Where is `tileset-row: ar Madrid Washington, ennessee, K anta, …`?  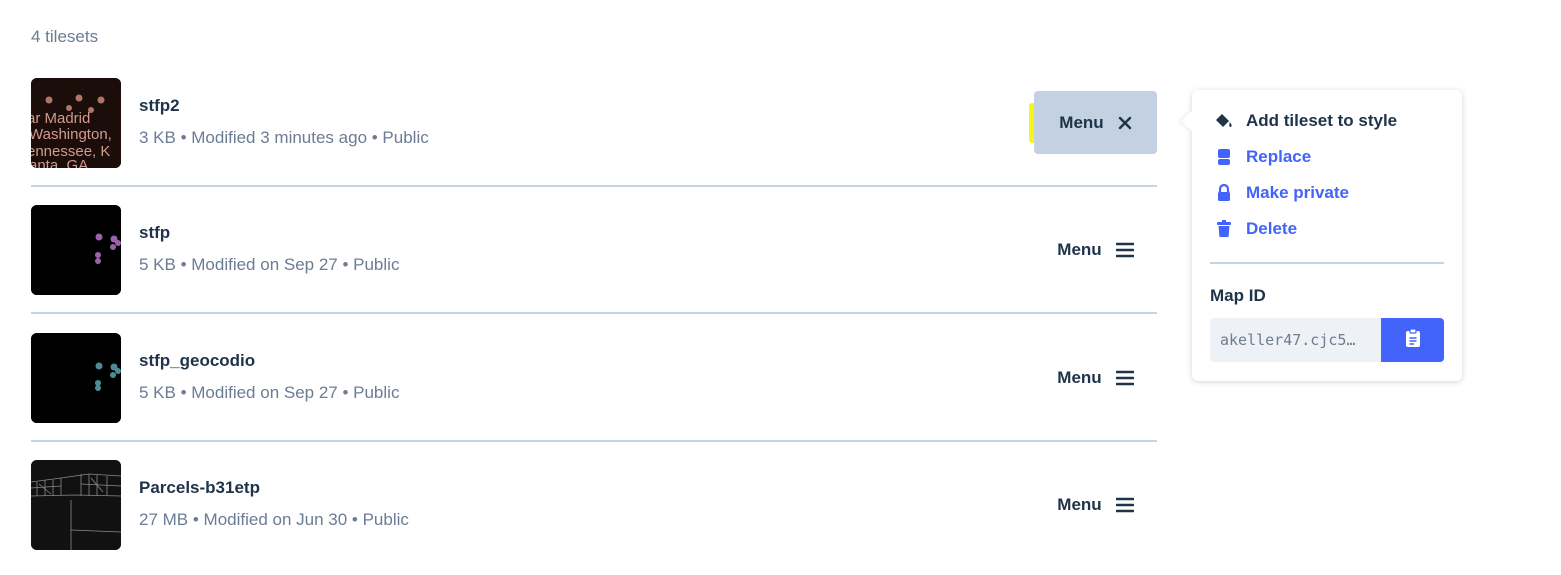
tileset-row: ar Madrid Washington, ennessee, K anta, … is located at coordinates (594, 132).